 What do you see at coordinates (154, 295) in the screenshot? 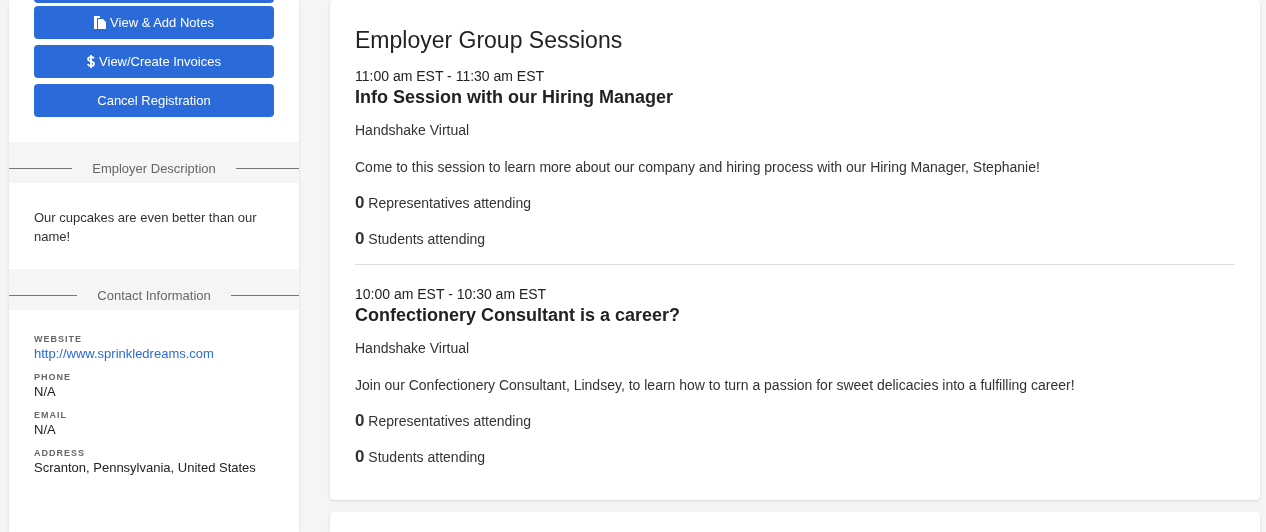
I see `section-heading: Contact Information` at bounding box center [154, 295].